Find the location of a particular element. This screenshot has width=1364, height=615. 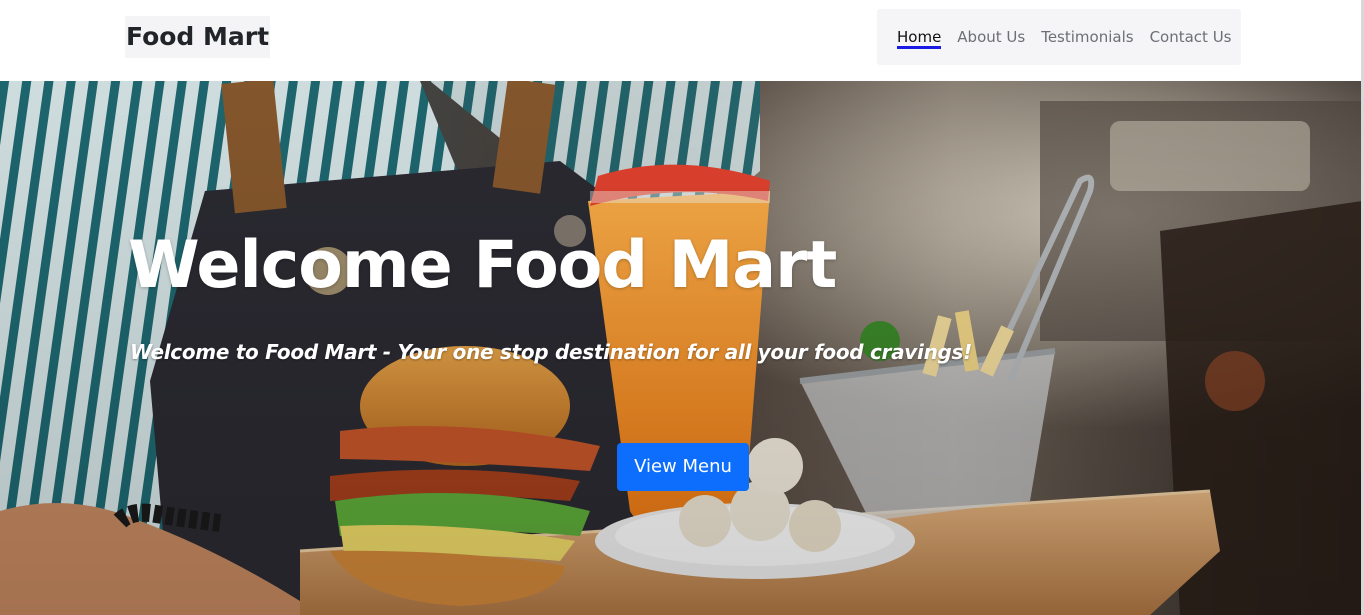

nav-list: Home About Us Testimonials Contact Us is located at coordinates (1072, 37).